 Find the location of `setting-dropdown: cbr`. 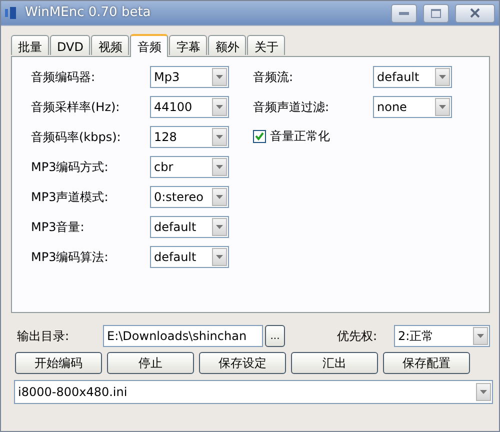

setting-dropdown: cbr is located at coordinates (189, 167).